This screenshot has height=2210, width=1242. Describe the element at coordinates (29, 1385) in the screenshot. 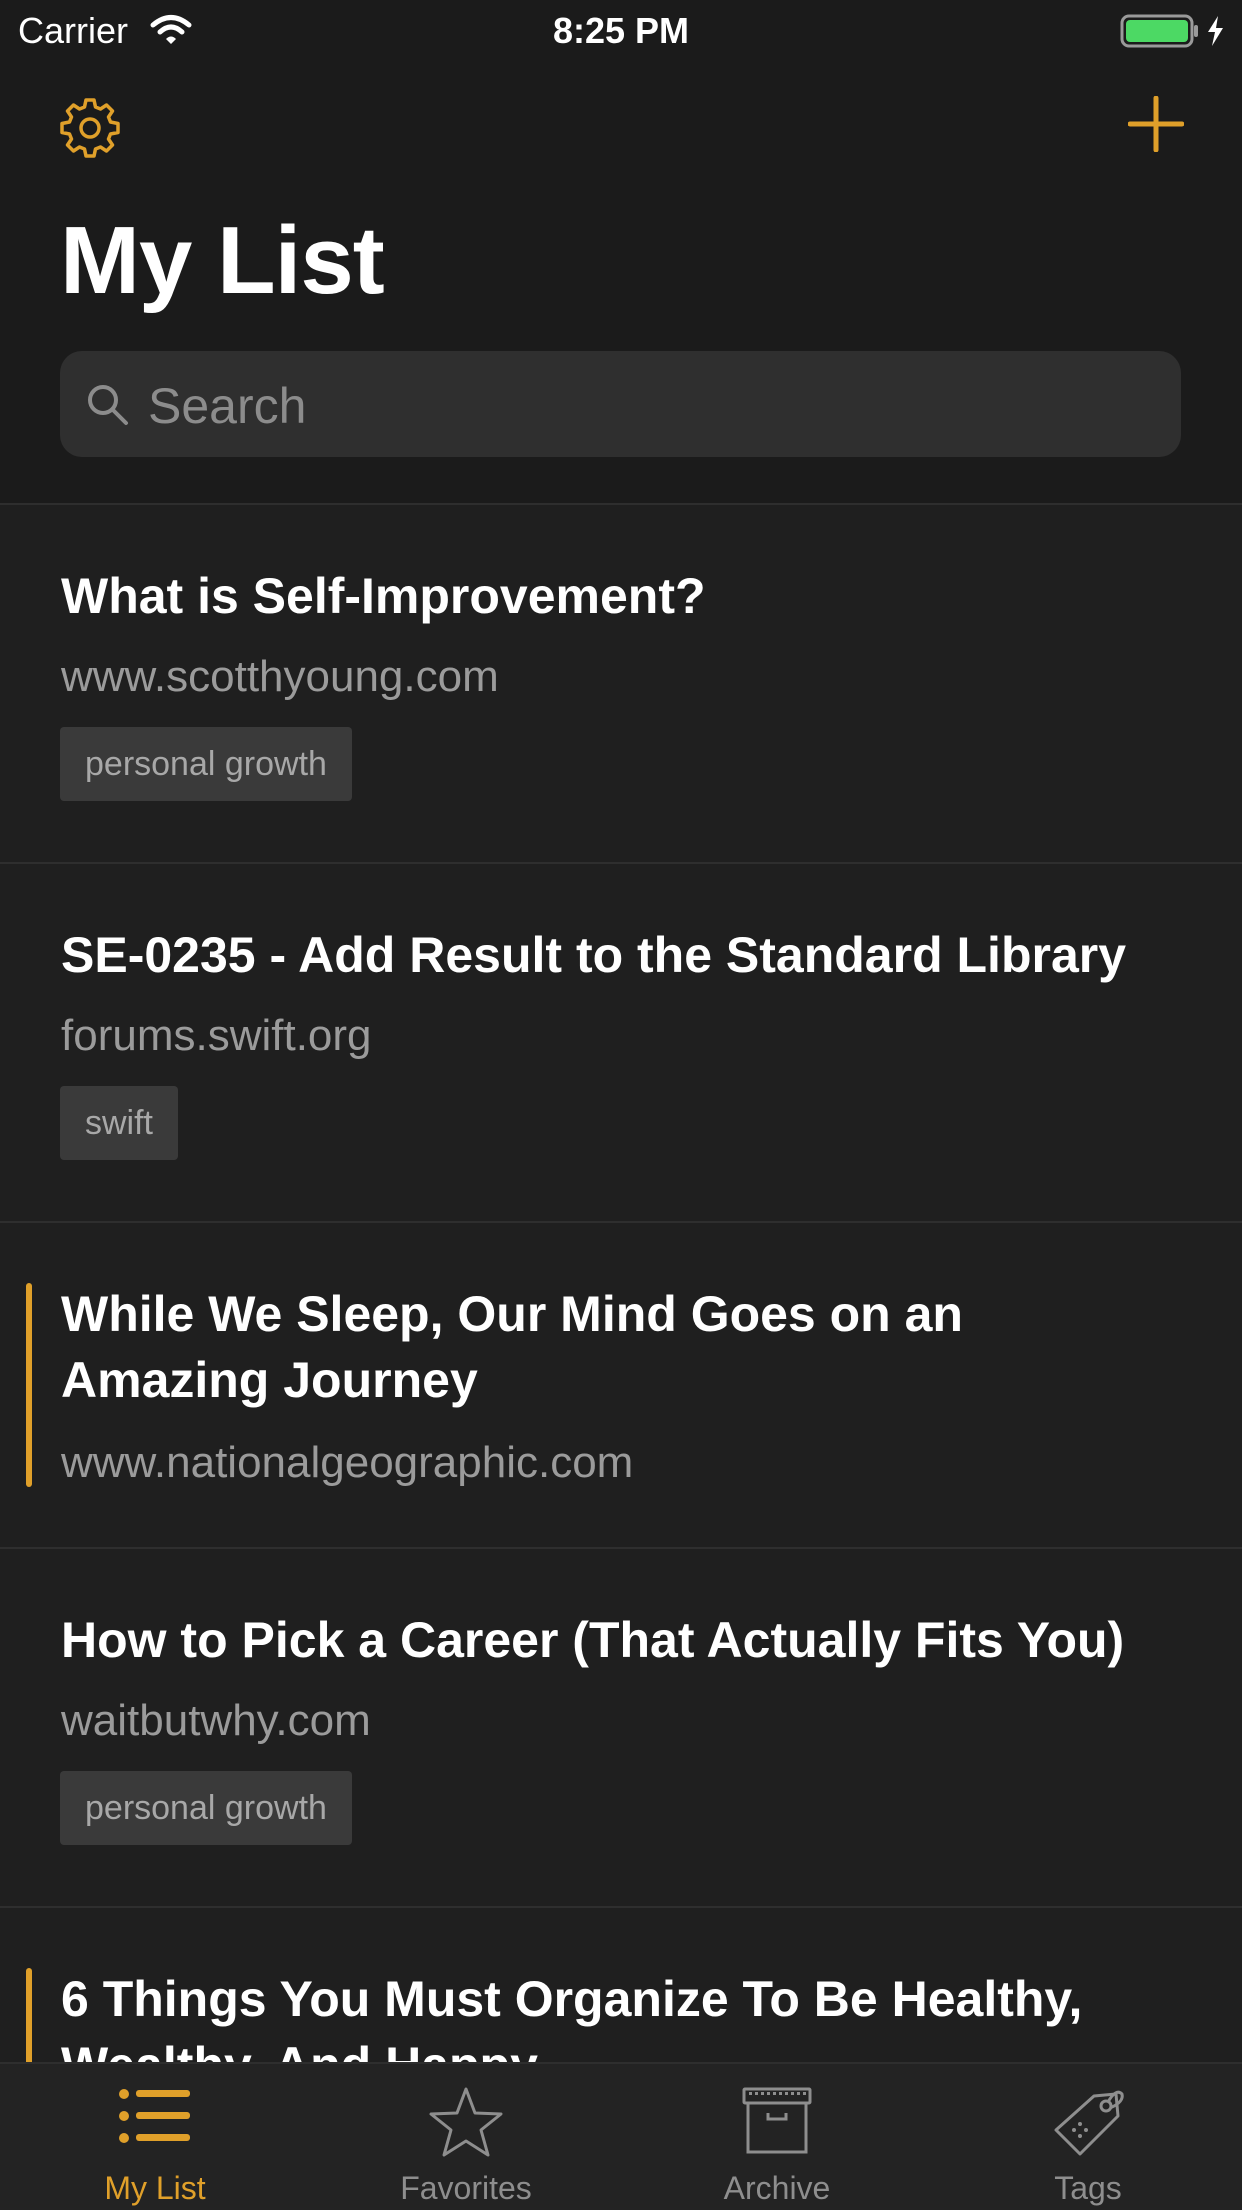

I see `unread-indicator` at that location.